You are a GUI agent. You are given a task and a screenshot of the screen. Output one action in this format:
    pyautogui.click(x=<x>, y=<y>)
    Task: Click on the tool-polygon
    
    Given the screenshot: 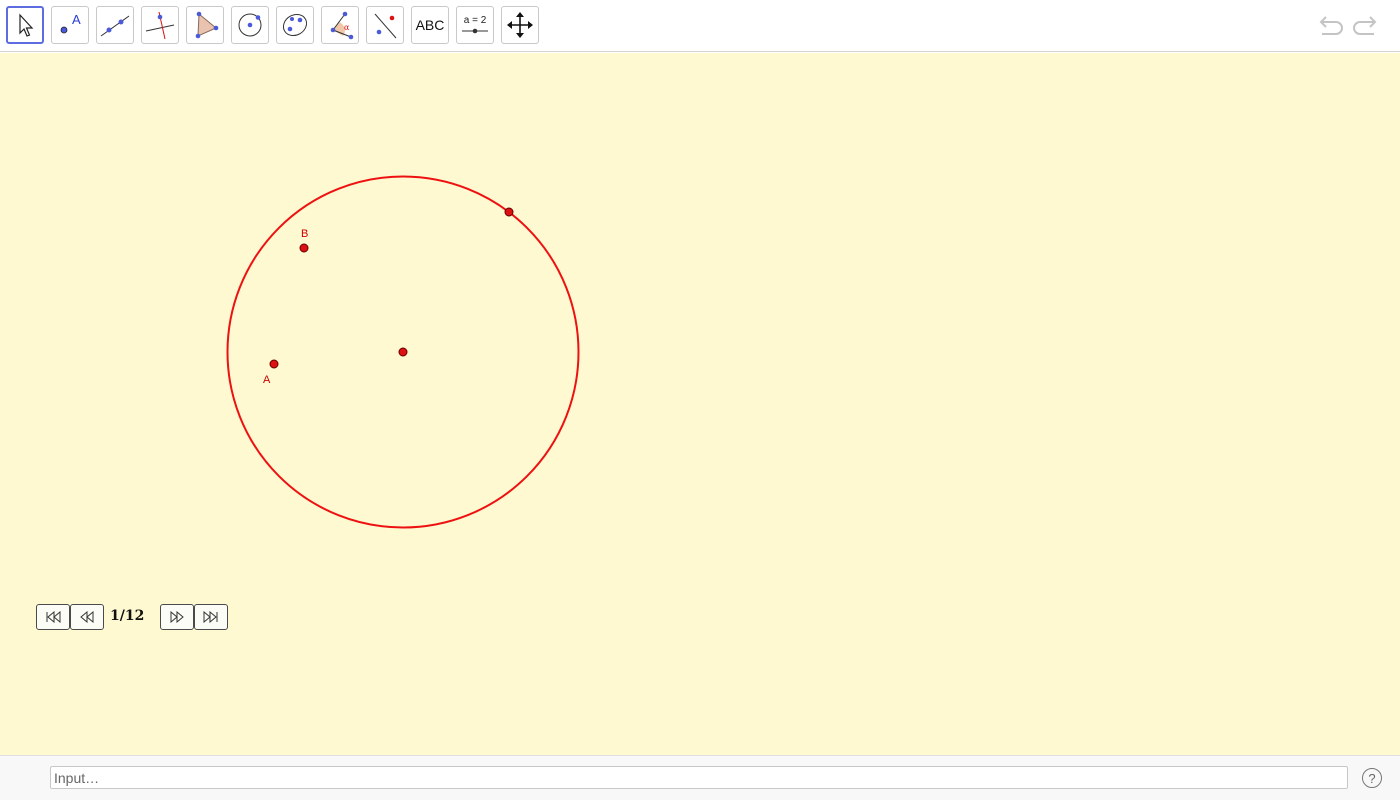 What is the action you would take?
    pyautogui.click(x=205, y=25)
    